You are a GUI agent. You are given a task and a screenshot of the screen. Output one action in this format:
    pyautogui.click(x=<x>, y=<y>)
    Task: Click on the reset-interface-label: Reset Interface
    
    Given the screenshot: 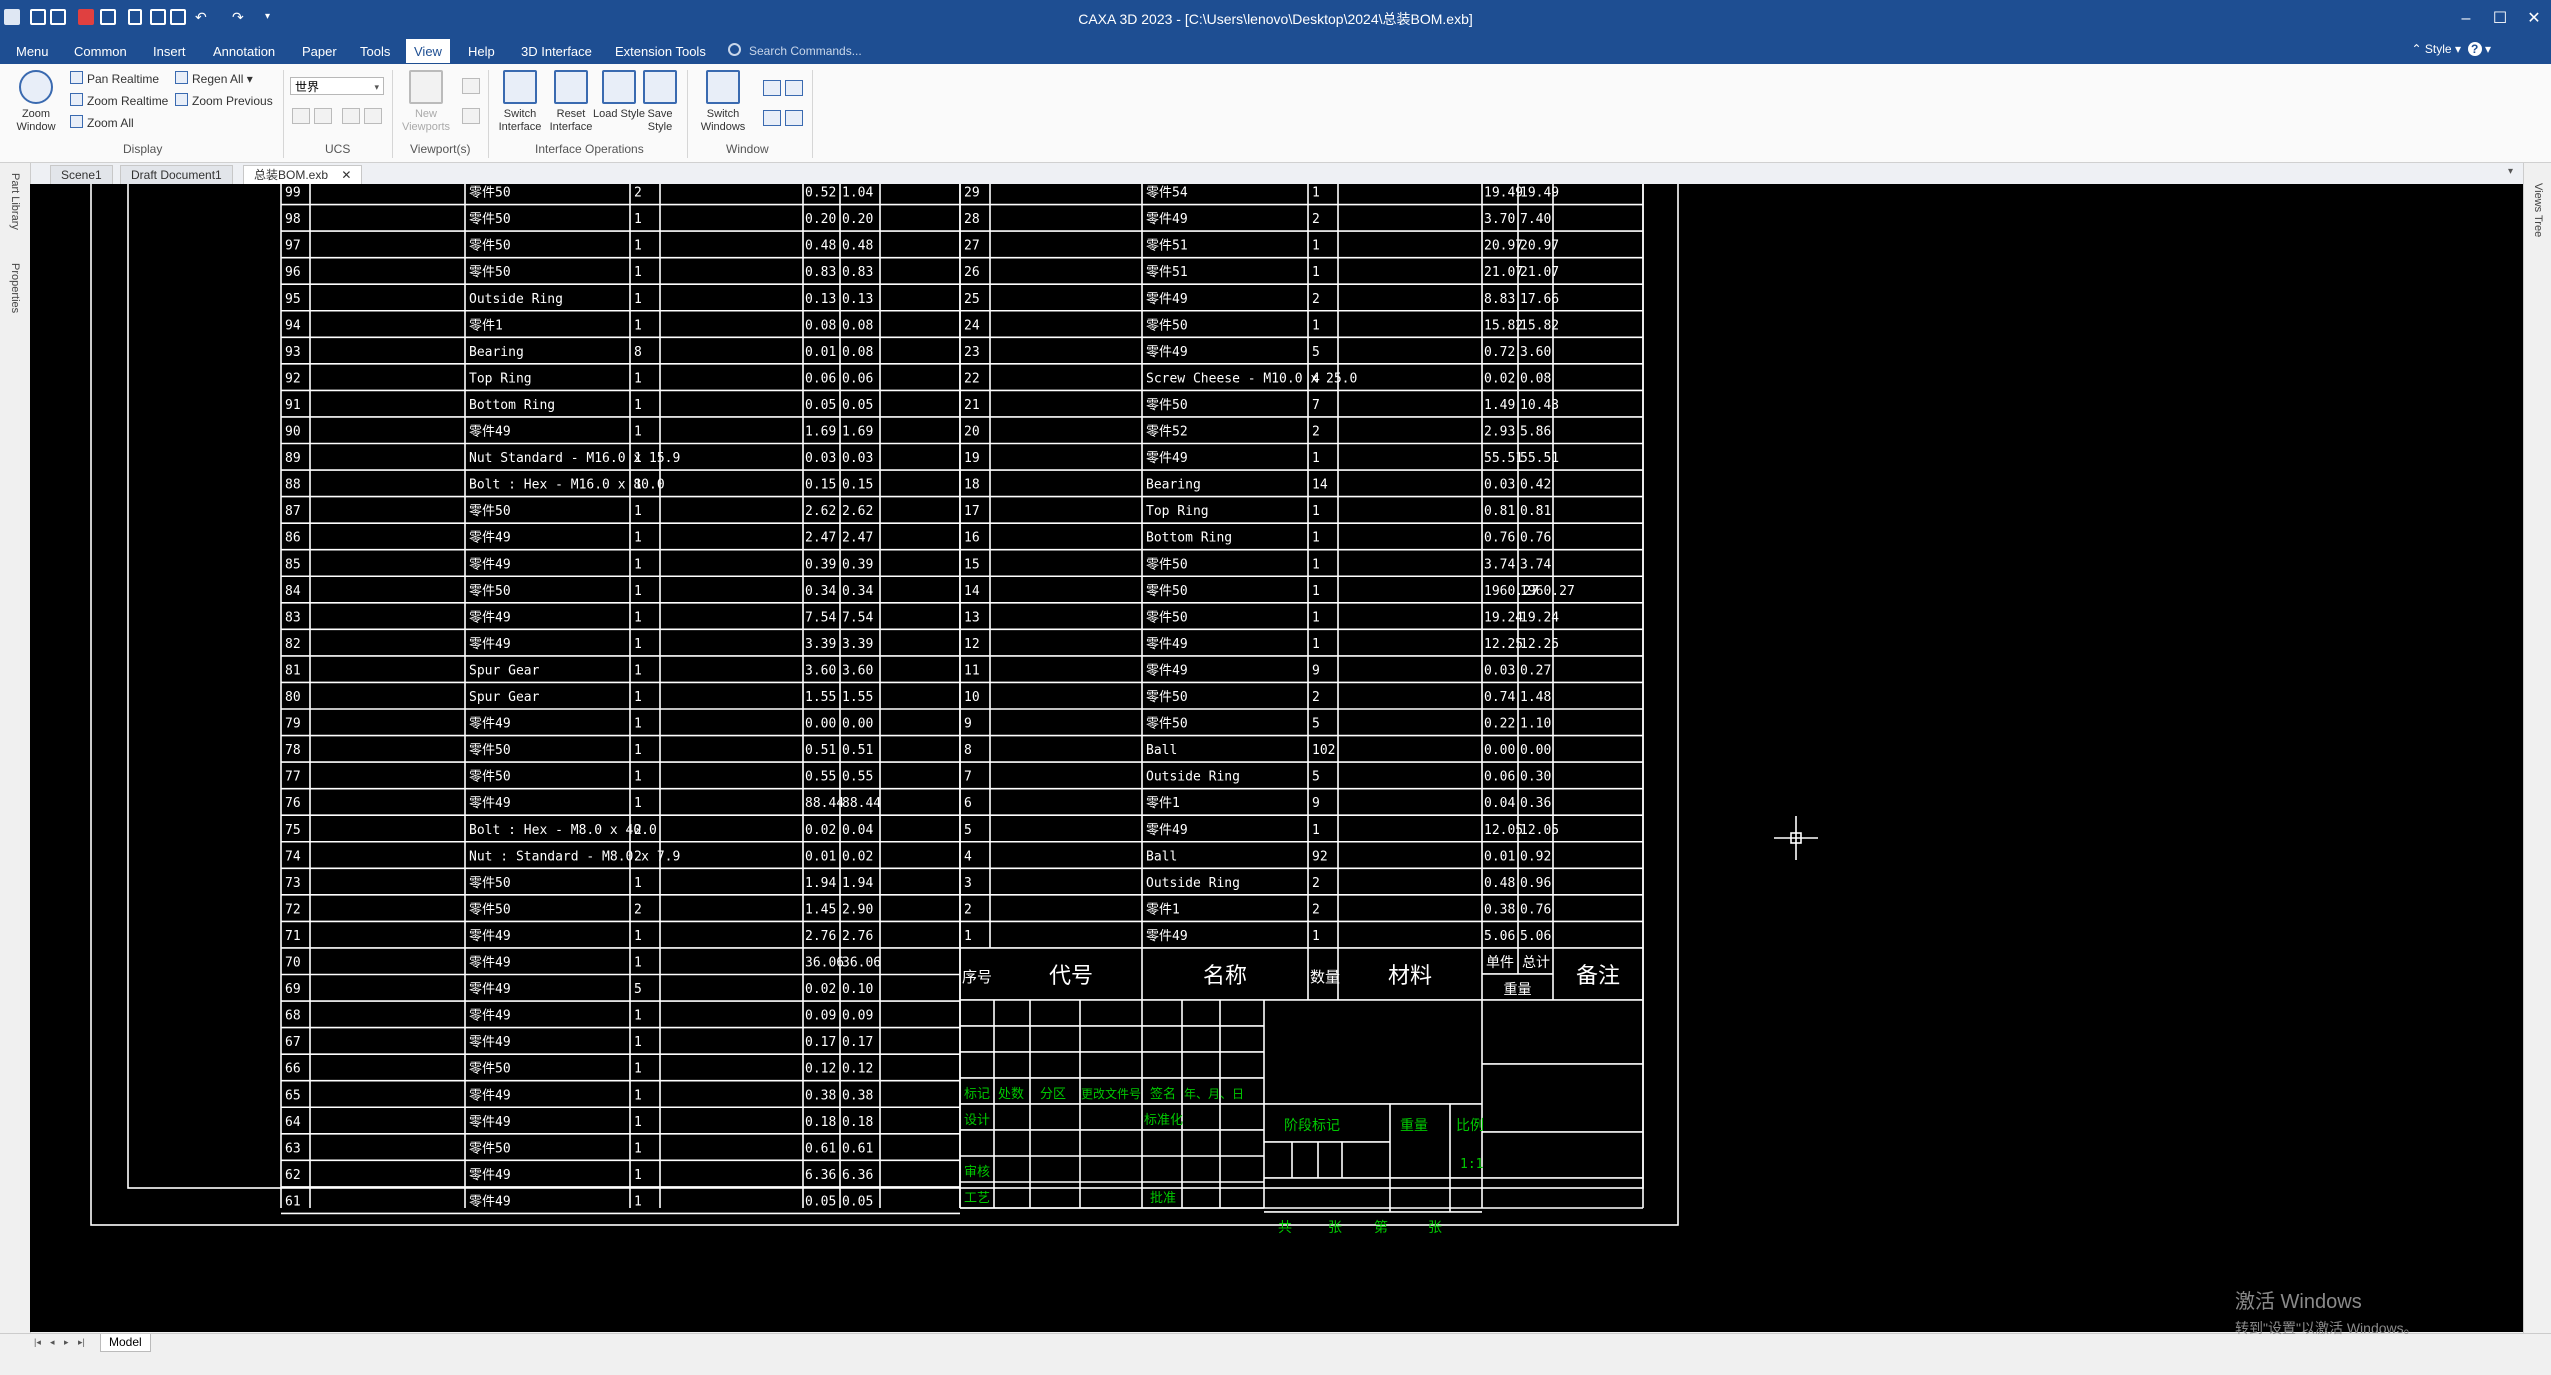 What is the action you would take?
    pyautogui.click(x=571, y=120)
    